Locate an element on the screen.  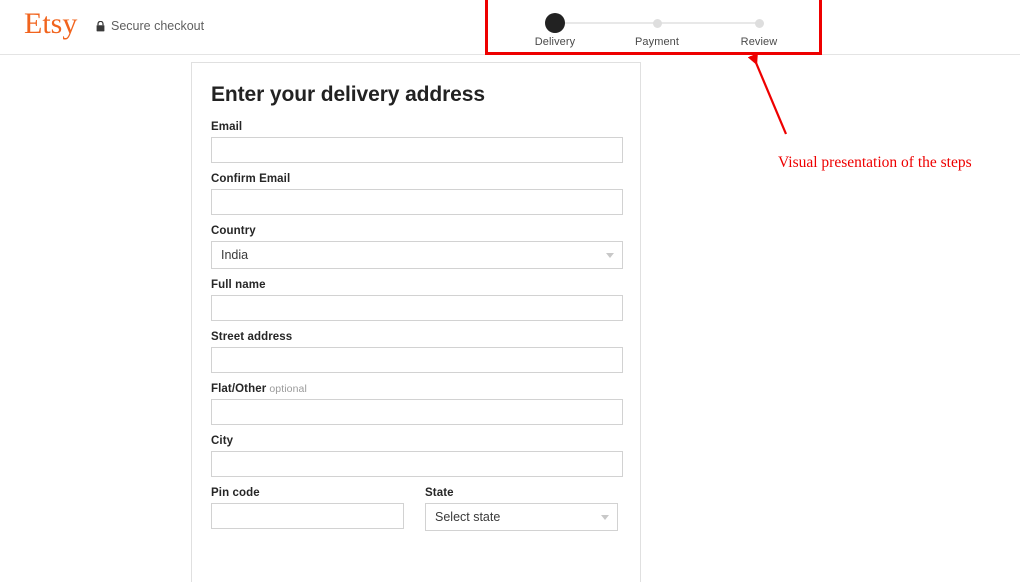
stepper-dot-active-icon is located at coordinates (555, 23).